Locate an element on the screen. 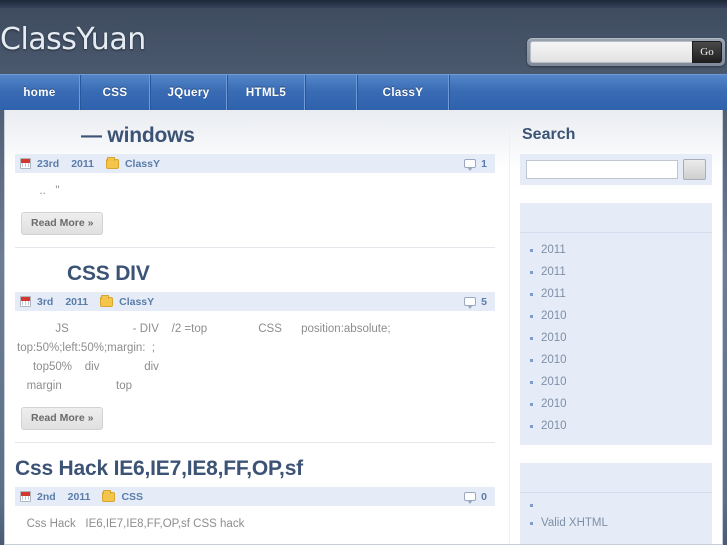  nav-item-home: home is located at coordinates (40, 92).